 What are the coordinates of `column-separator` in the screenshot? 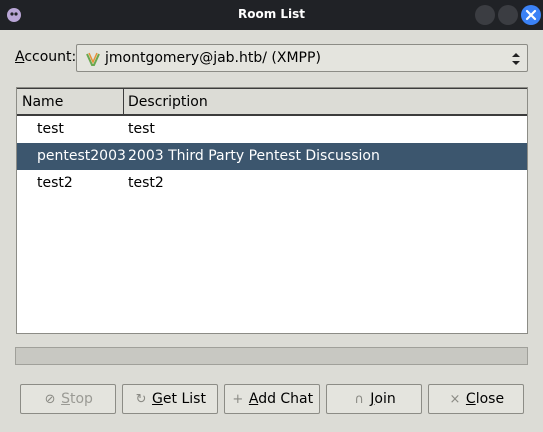 It's located at (123, 102).